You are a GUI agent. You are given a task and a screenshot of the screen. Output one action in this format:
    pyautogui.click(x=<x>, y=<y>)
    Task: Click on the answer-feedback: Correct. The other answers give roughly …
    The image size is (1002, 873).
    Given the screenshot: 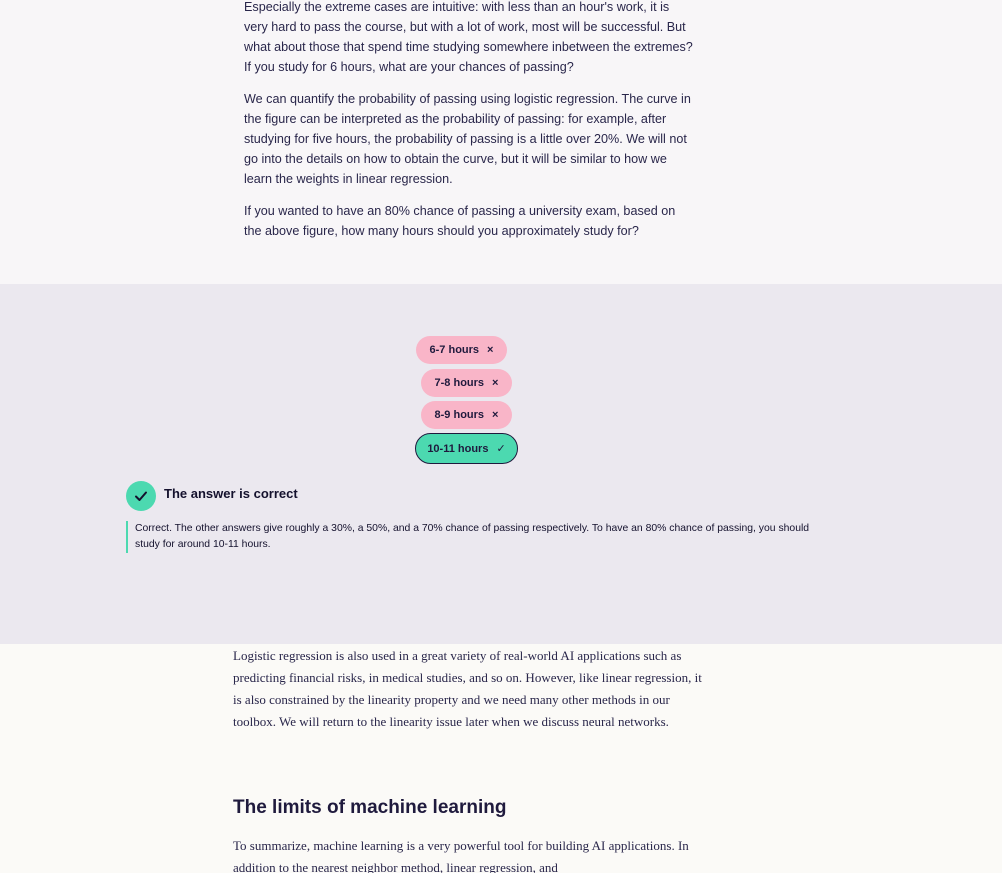 What is the action you would take?
    pyautogui.click(x=475, y=537)
    